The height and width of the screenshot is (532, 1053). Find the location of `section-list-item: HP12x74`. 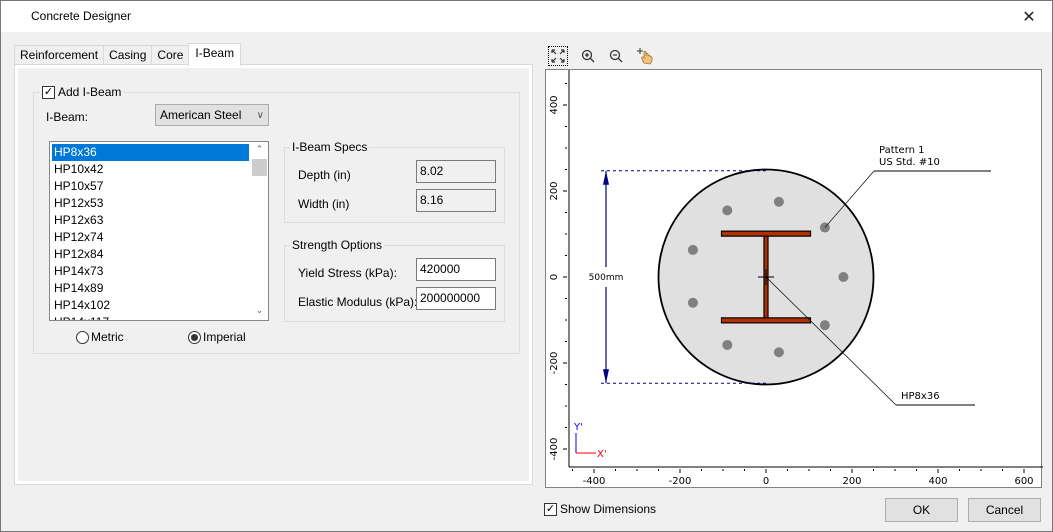

section-list-item: HP12x74 is located at coordinates (150, 237).